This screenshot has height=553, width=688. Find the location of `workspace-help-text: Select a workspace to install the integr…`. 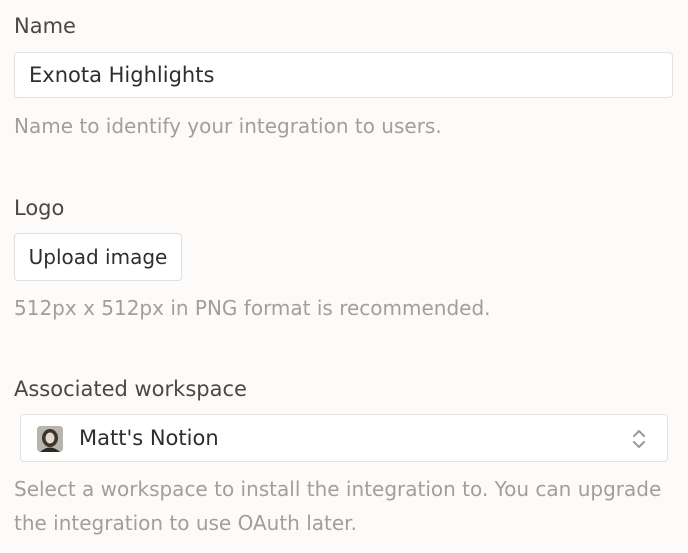

workspace-help-text: Select a workspace to install the integr… is located at coordinates (338, 506).